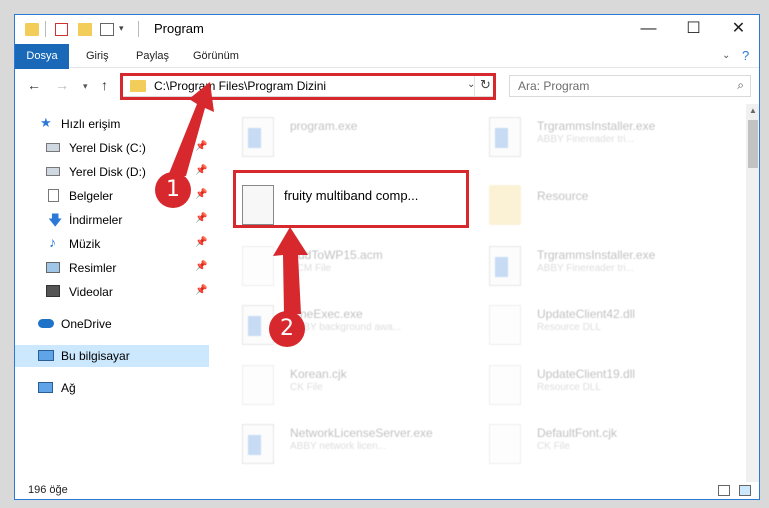 Image resolution: width=769 pixels, height=508 pixels. I want to click on step-2-badge: 2, so click(287, 329).